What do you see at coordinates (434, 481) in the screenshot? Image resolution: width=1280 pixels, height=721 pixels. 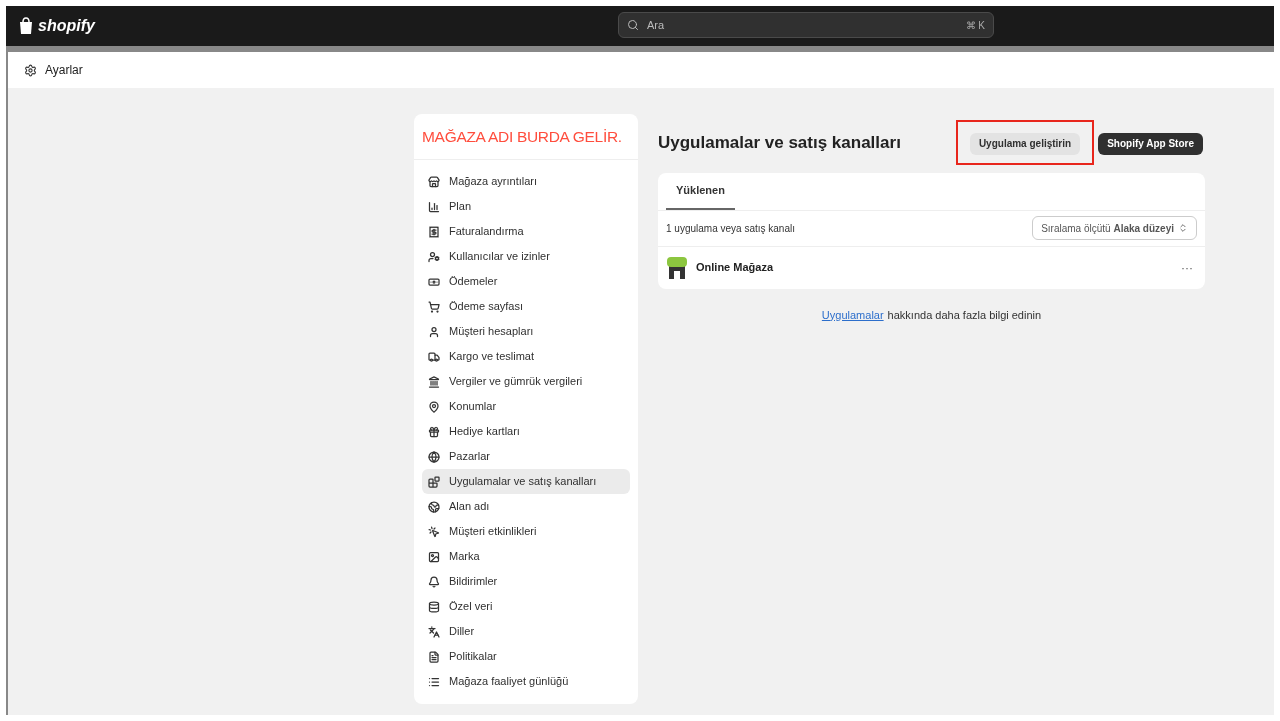 I see `apps-icon` at bounding box center [434, 481].